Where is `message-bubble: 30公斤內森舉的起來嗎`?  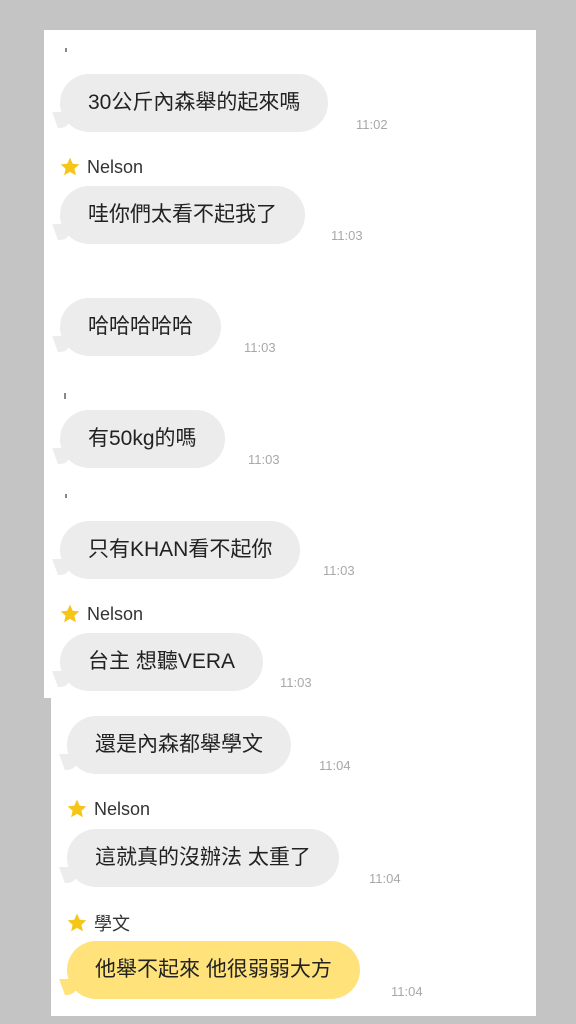
message-bubble: 30公斤內森舉的起來嗎 is located at coordinates (194, 103).